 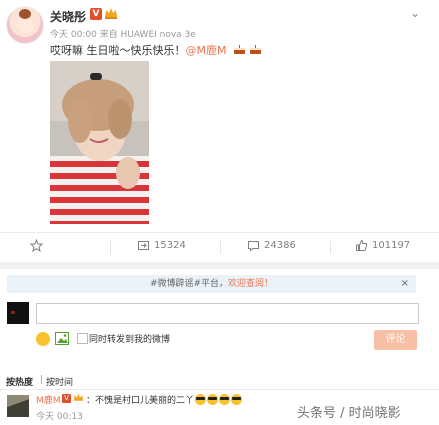 I want to click on commenter-name: M鹿M, so click(x=48, y=399).